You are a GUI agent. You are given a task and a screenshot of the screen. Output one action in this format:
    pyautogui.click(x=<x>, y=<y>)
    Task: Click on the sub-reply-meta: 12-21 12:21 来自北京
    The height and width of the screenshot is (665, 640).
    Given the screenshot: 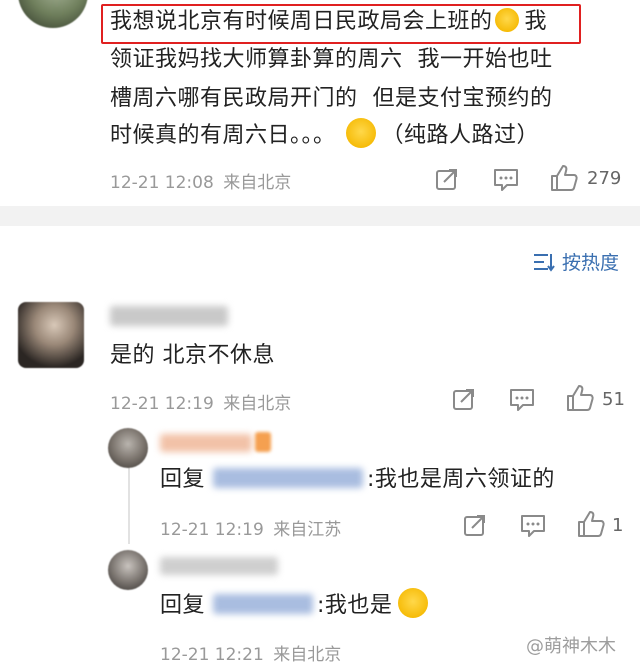 What is the action you would take?
    pyautogui.click(x=250, y=652)
    